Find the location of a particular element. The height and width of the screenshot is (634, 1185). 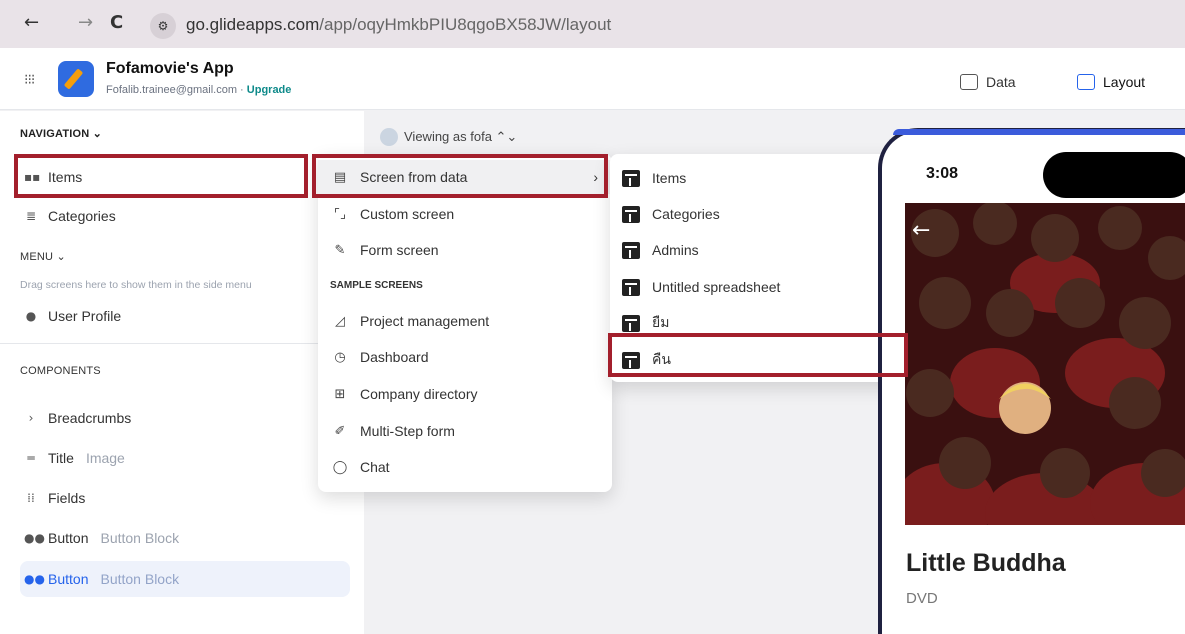

dynamic-island is located at coordinates (1114, 175).